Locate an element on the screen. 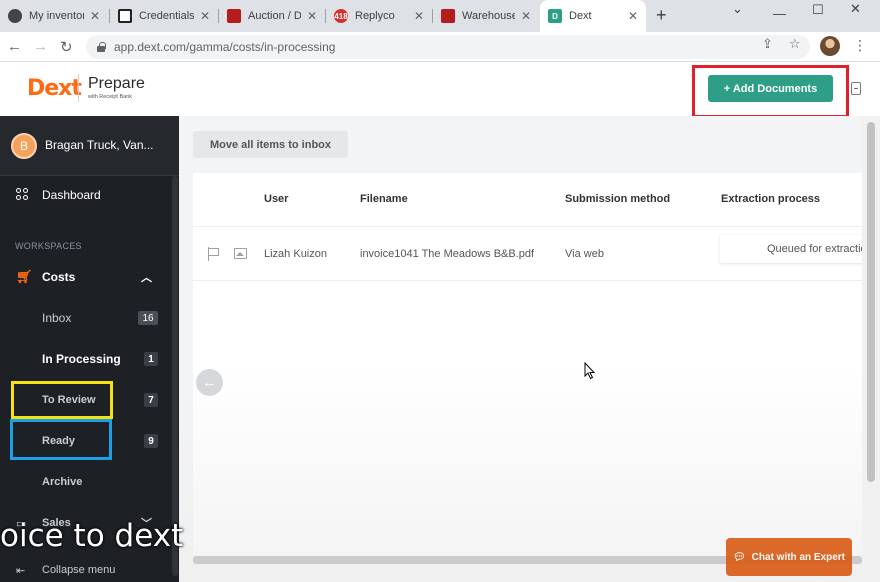  move-all-to-inbox-button: Move all items to inbox is located at coordinates (270, 144).